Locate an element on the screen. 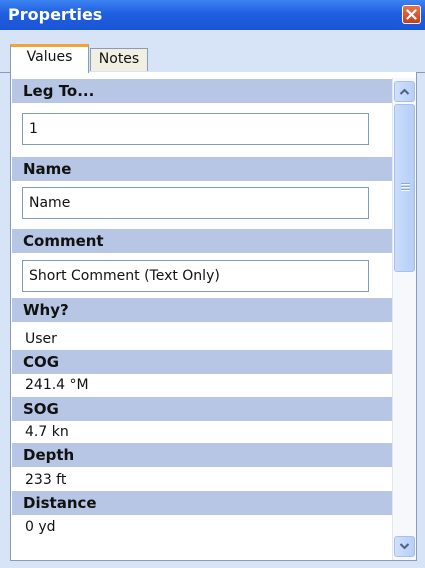 This screenshot has width=425, height=568. tab-values: Values is located at coordinates (49, 58).